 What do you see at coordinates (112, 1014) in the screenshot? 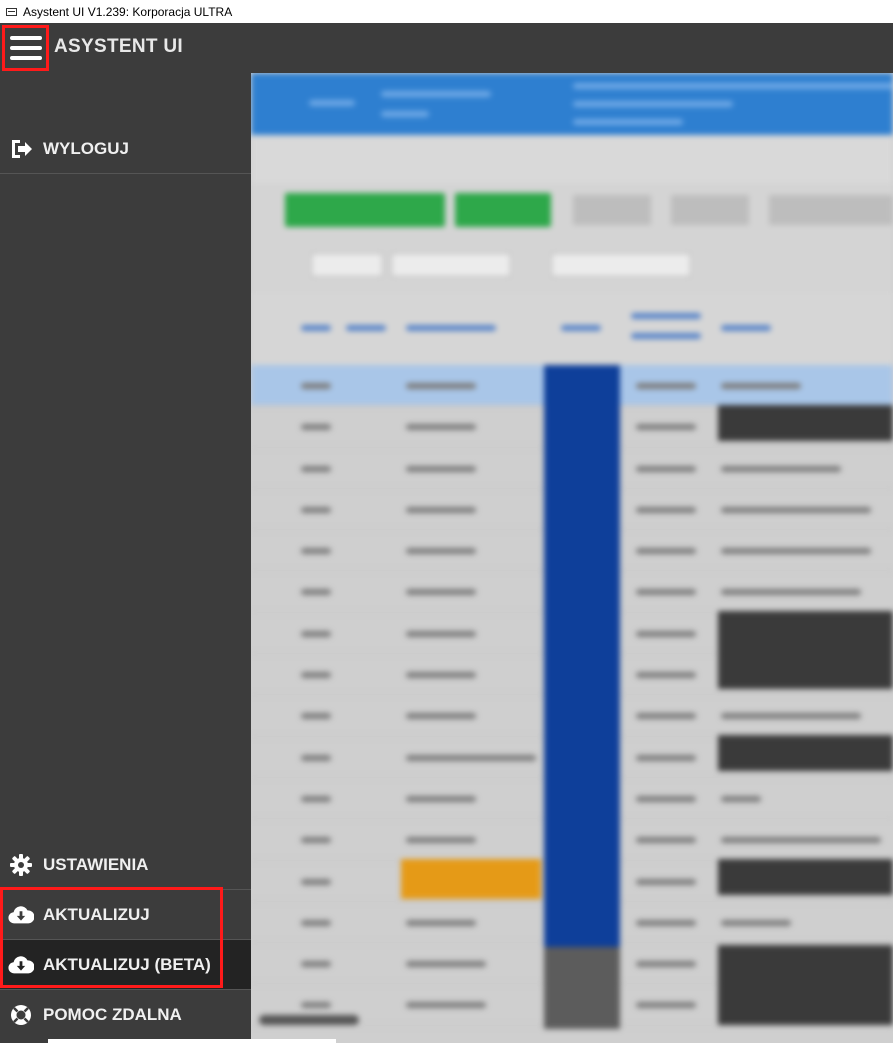
I see `sidebar-item-label: POMOC ZDALNA` at bounding box center [112, 1014].